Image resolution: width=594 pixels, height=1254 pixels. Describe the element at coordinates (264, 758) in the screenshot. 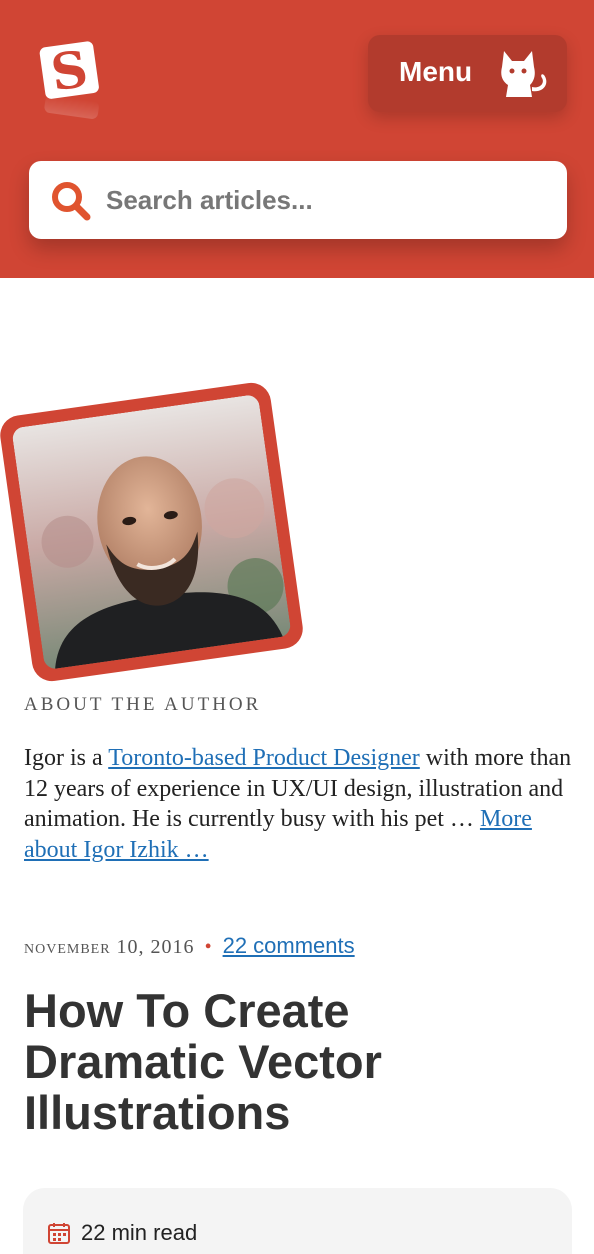

I see `author-location-link: Toronto-based Product Designer` at that location.